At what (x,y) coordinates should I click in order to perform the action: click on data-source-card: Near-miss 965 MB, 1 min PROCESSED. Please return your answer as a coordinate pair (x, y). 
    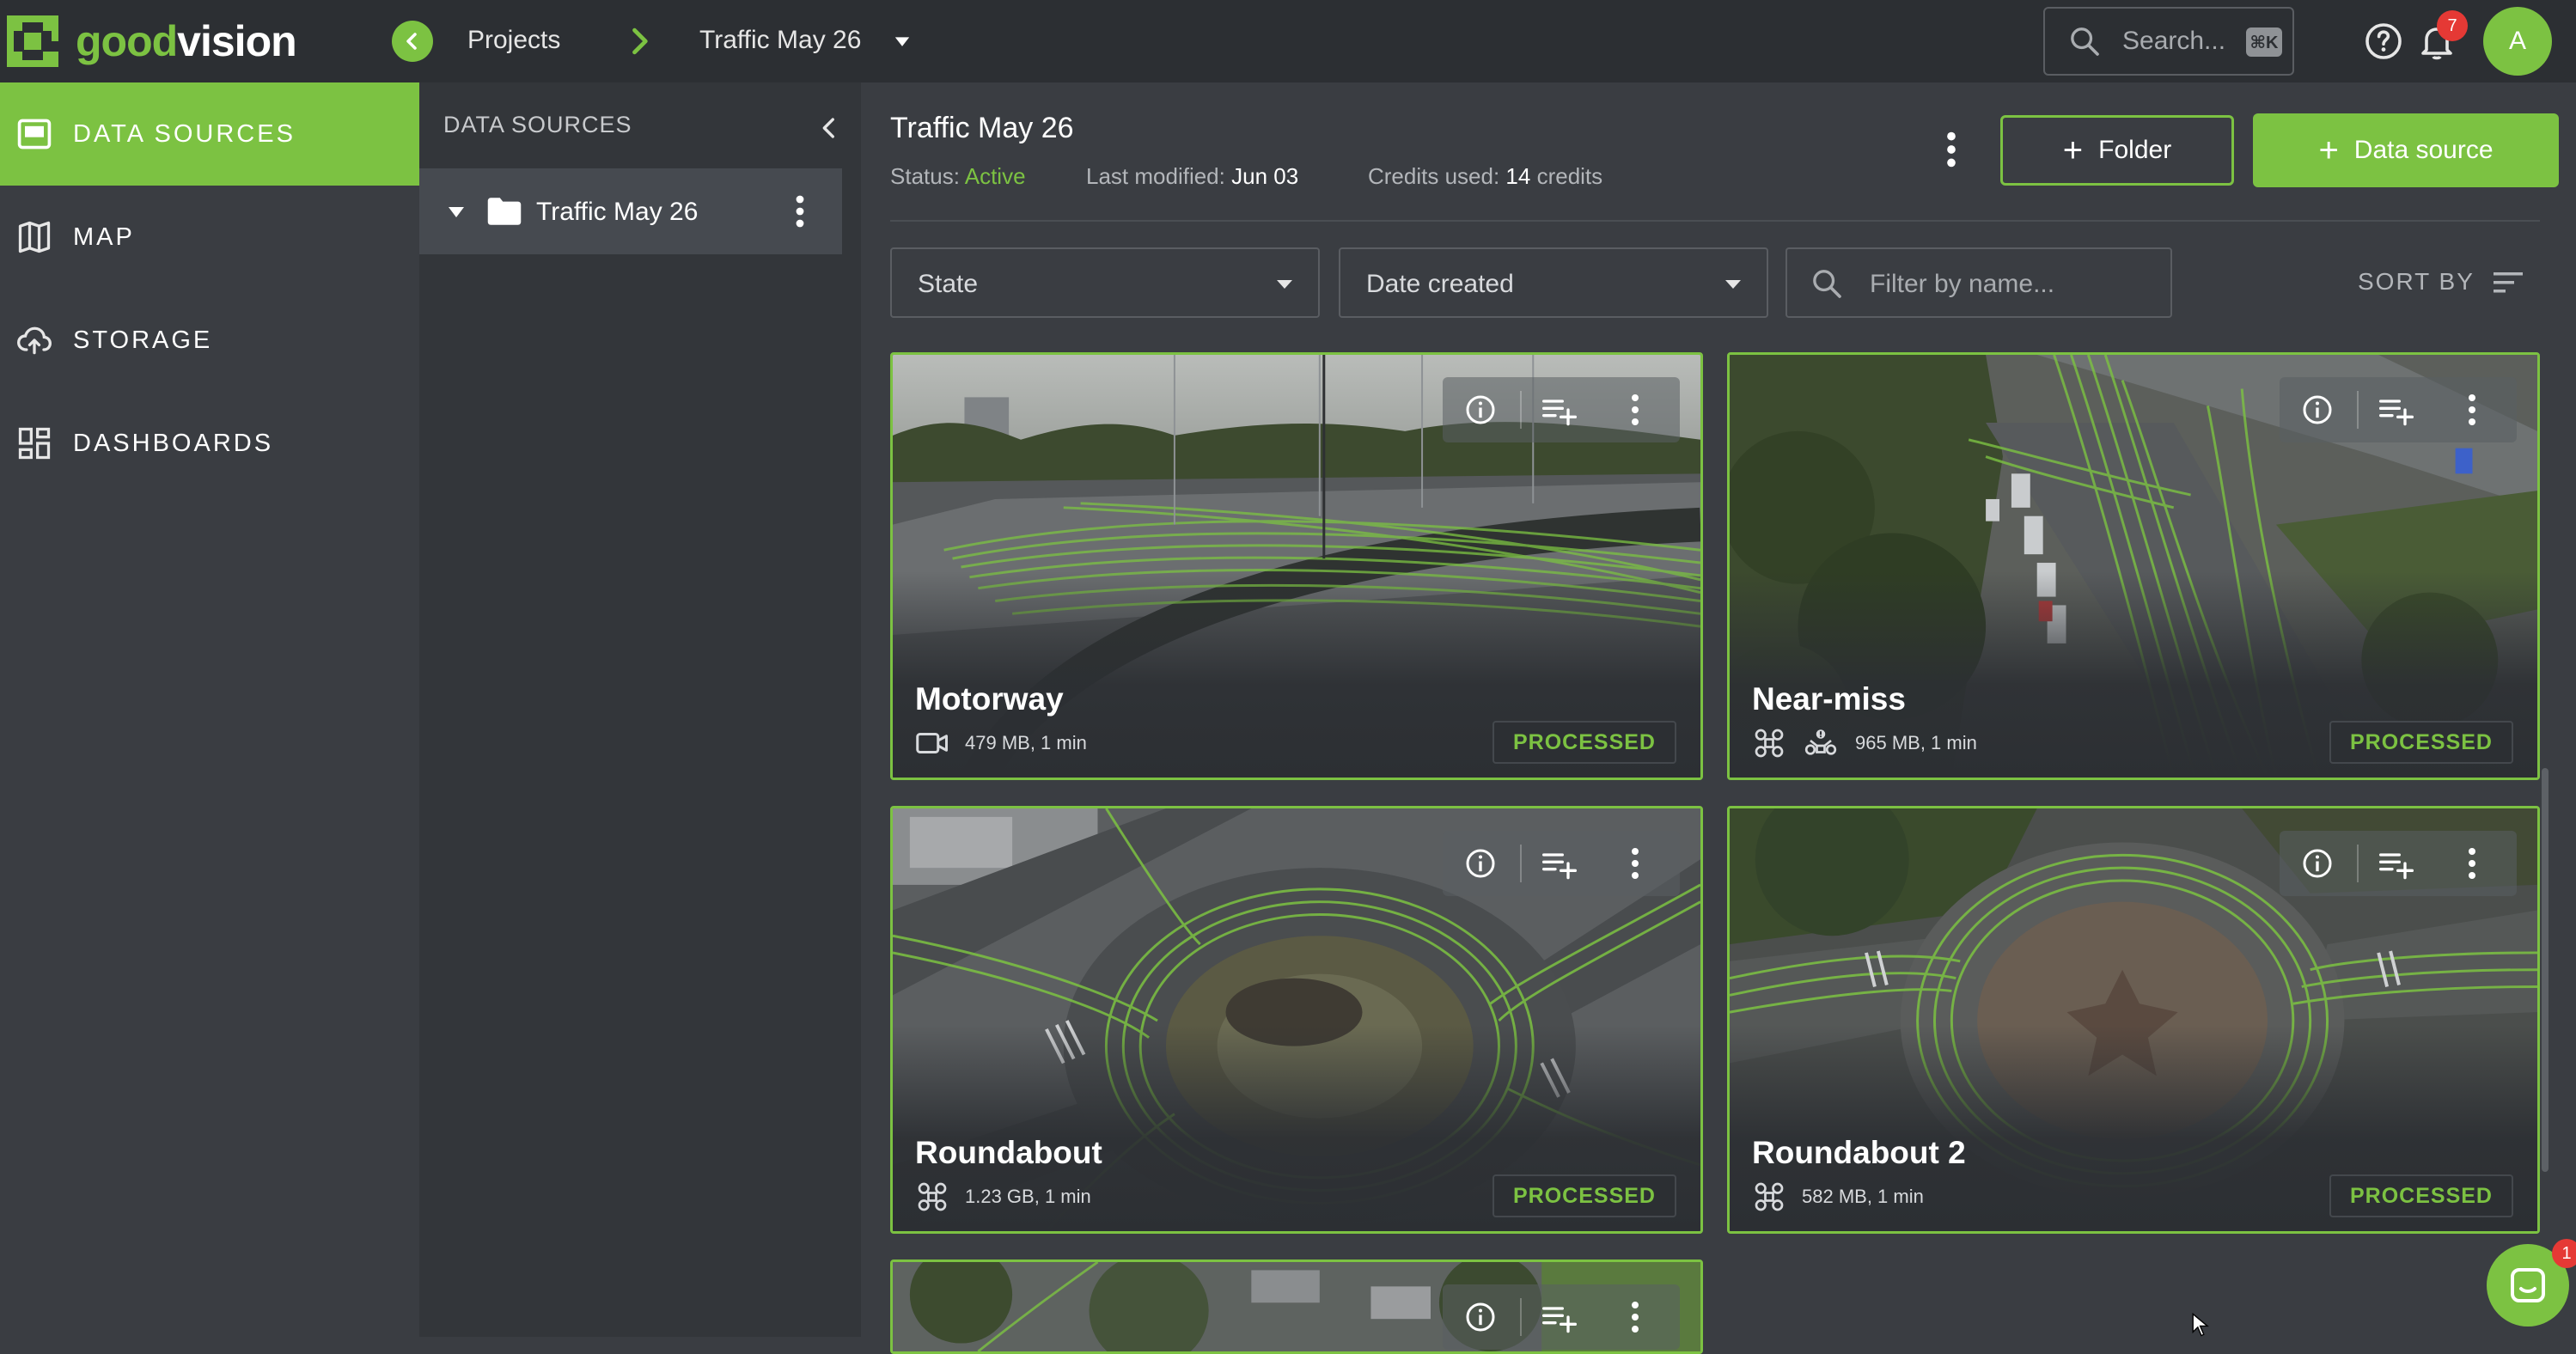
    Looking at the image, I should click on (2133, 566).